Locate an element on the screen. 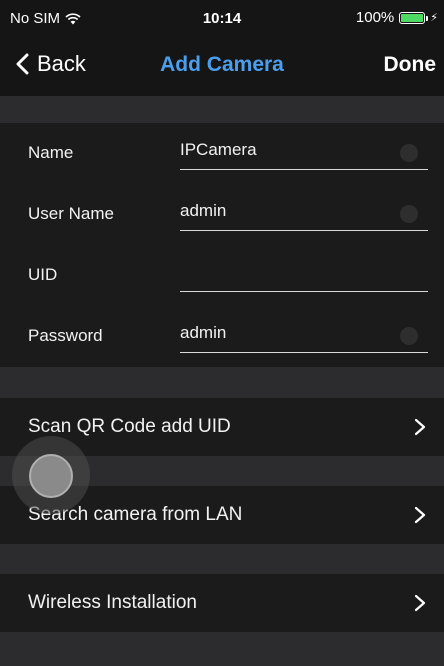 The width and height of the screenshot is (444, 666). done-button: Done is located at coordinates (410, 65).